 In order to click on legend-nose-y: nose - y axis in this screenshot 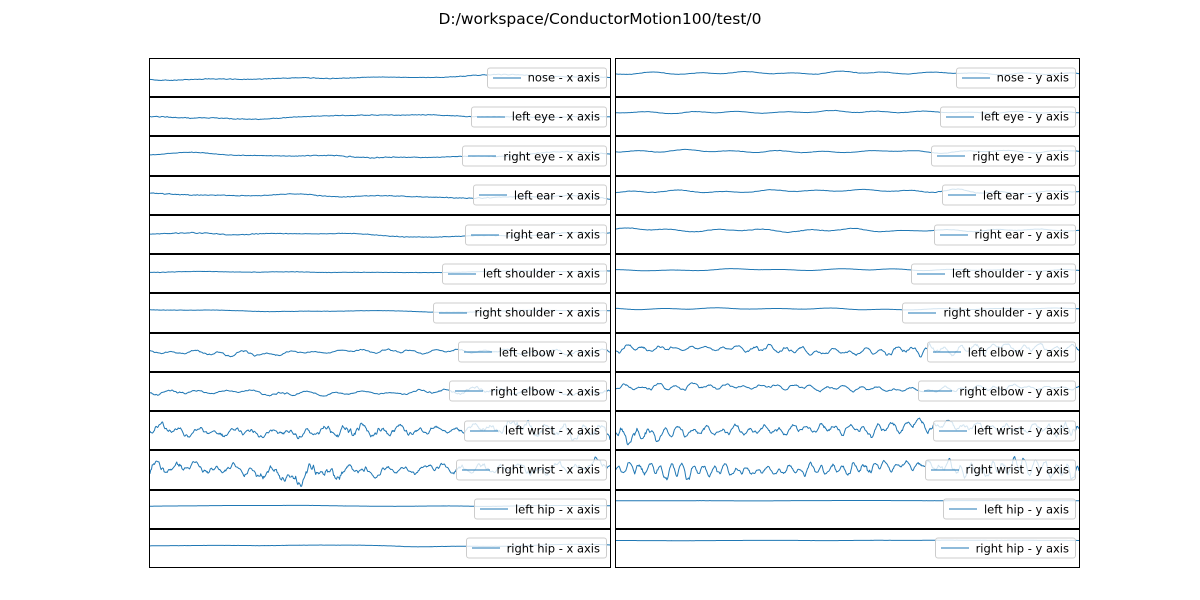, I will do `click(1015, 78)`.